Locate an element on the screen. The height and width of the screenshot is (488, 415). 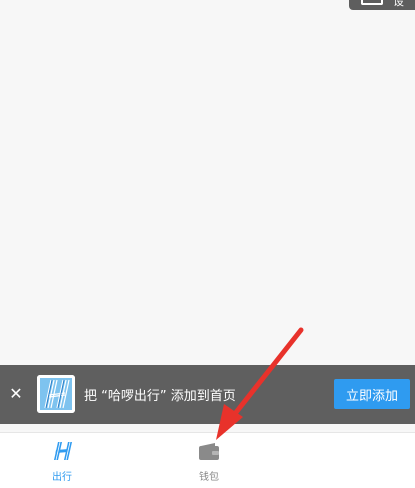
banner-message: 把 “哈啰出行” 添加到首页 is located at coordinates (160, 396).